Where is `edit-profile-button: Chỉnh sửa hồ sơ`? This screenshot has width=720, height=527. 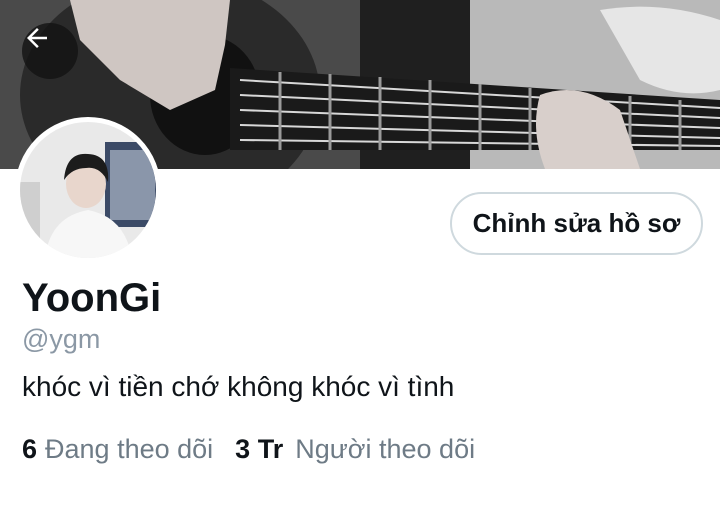 edit-profile-button: Chỉnh sửa hồ sơ is located at coordinates (576, 223).